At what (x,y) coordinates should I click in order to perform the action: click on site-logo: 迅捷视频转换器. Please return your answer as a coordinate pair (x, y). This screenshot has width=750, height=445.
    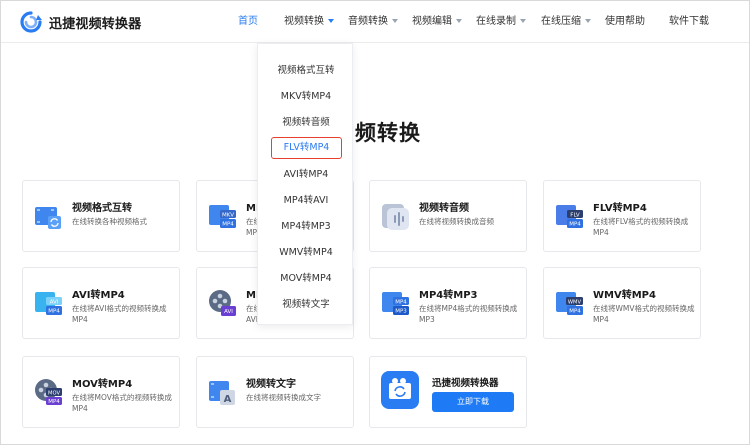
    Looking at the image, I should click on (80, 22).